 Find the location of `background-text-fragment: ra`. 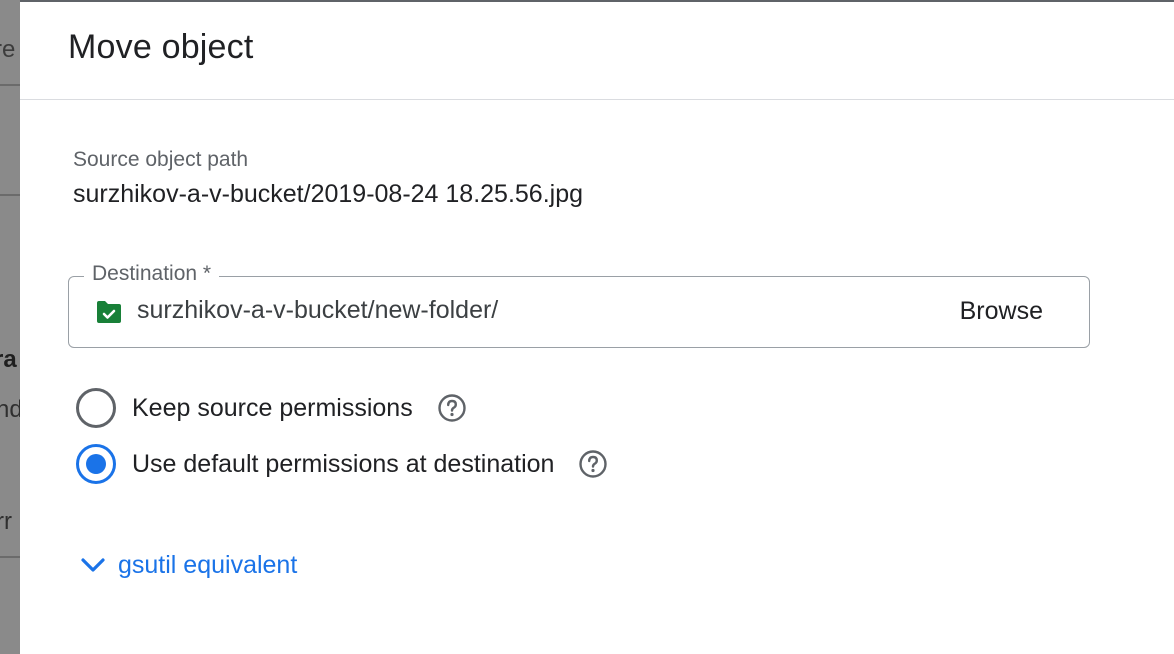

background-text-fragment: ra is located at coordinates (8, 359).